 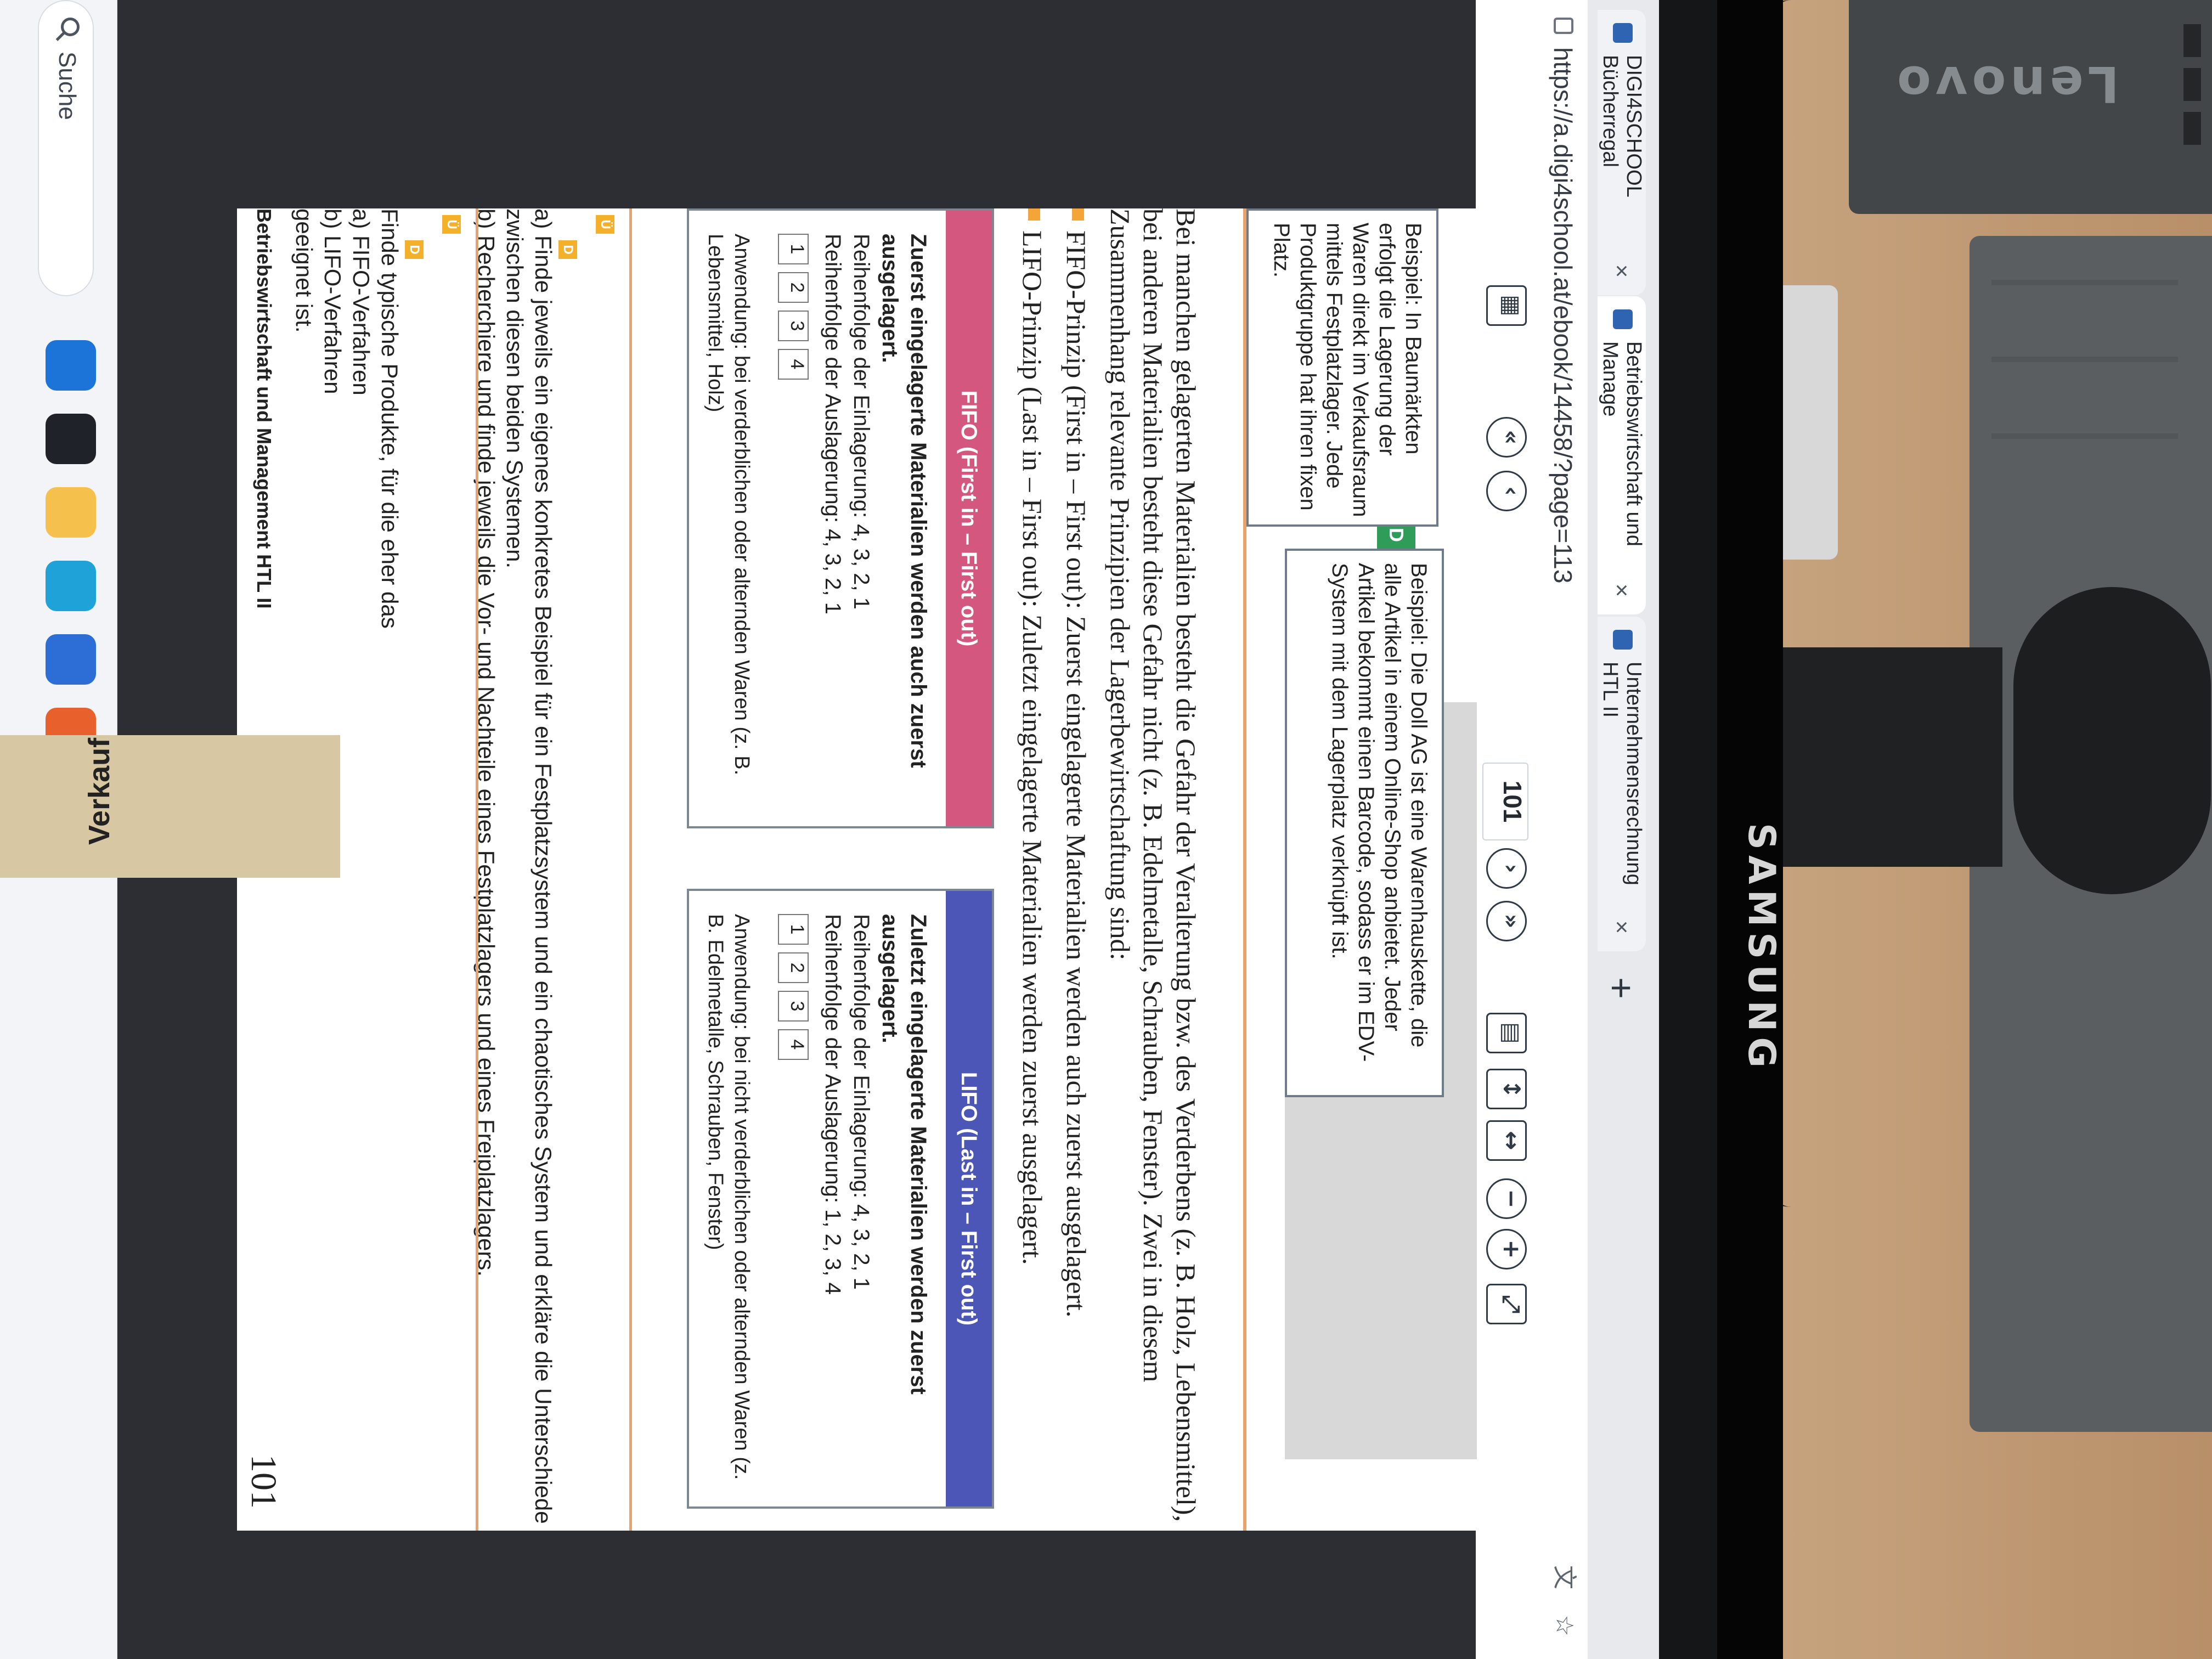 I want to click on fifo-out-order: Reihenfolge der Auslagerung: 4, 3, 2, 1, so click(x=833, y=424).